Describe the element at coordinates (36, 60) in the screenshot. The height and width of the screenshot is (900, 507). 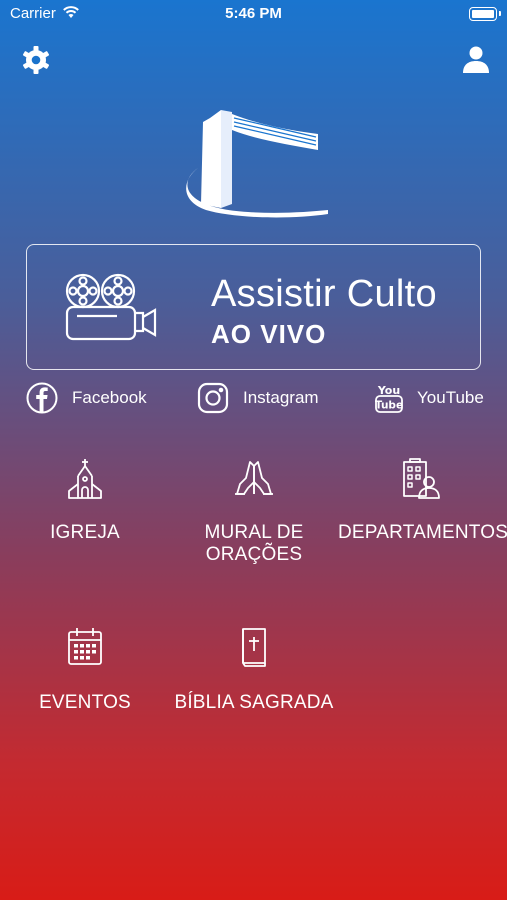
I see `gear-icon` at that location.